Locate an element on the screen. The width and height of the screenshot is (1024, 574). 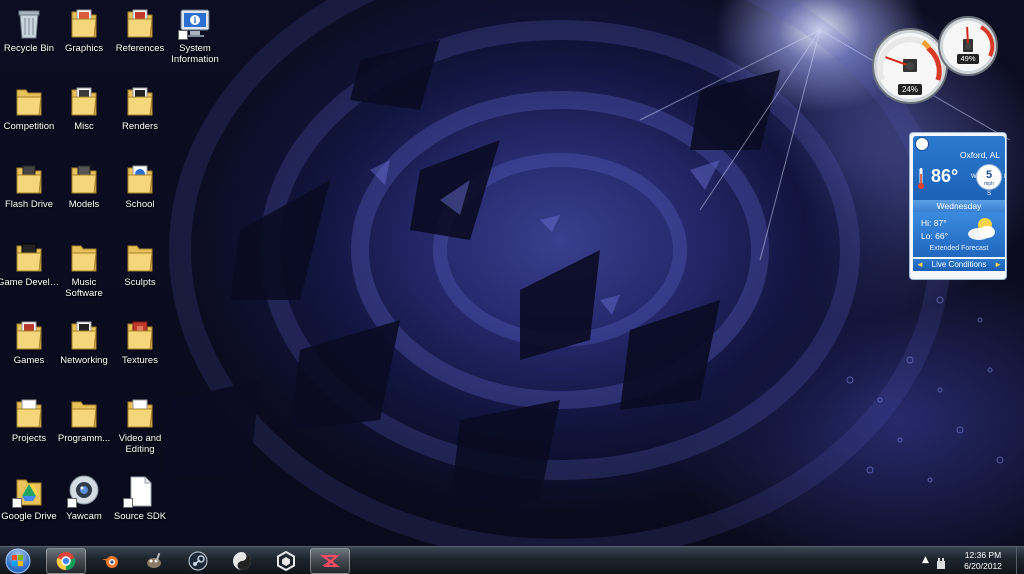
google-drive-icon is located at coordinates (29, 491).